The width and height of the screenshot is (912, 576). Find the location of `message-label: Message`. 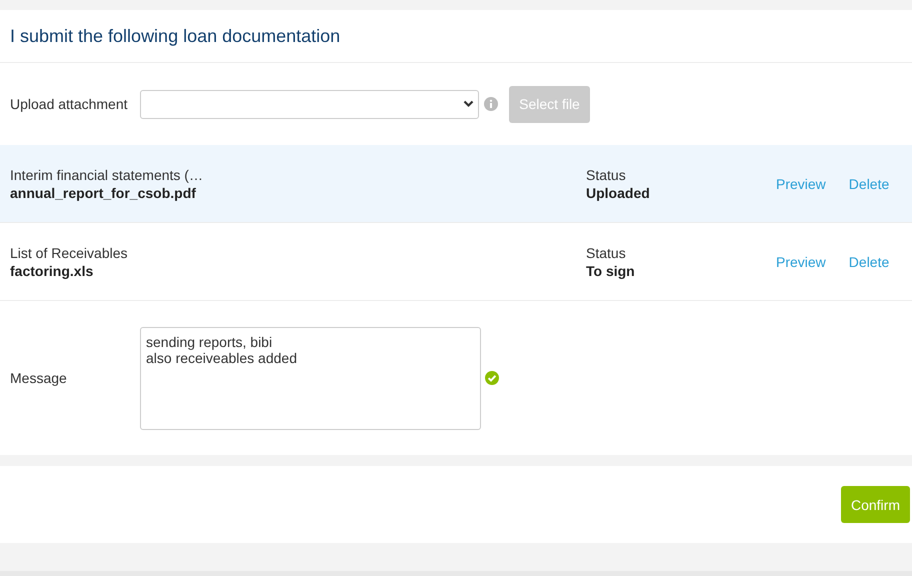

message-label: Message is located at coordinates (39, 378).